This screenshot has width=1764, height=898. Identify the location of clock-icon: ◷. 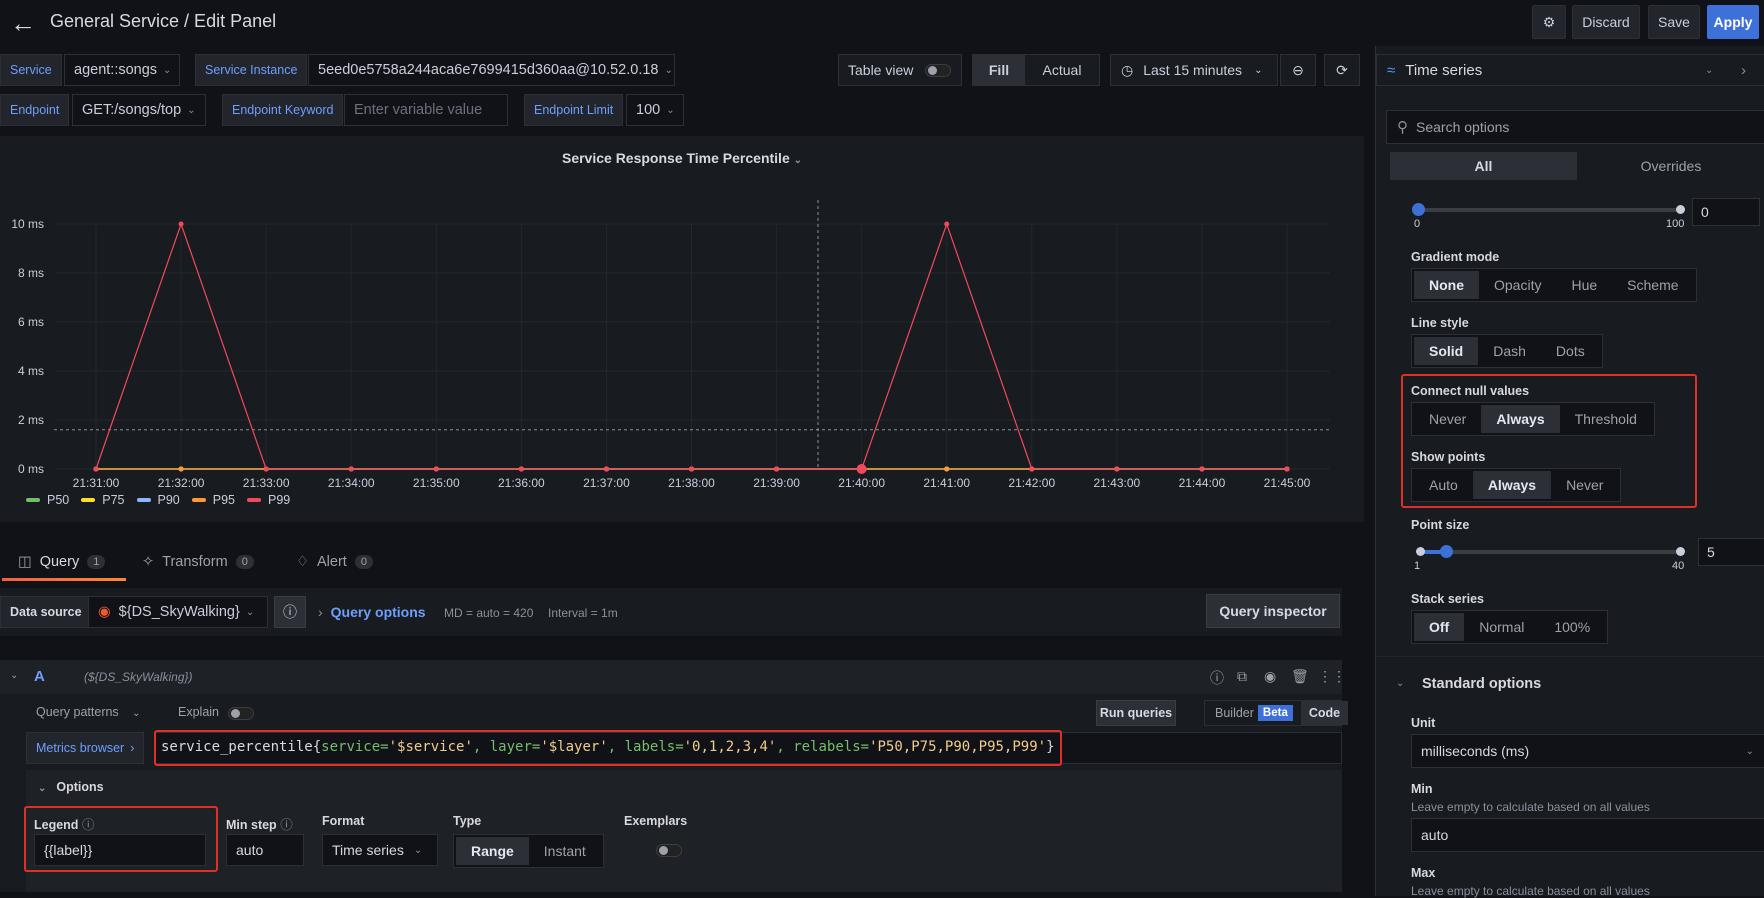
(1127, 69).